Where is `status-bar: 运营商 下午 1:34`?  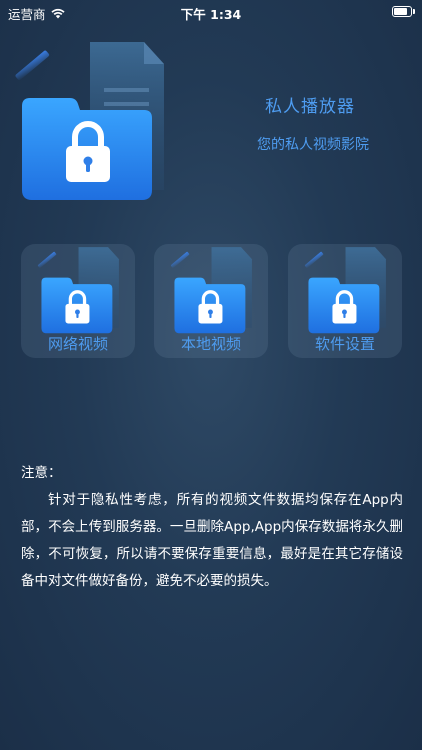 status-bar: 运营商 下午 1:34 is located at coordinates (211, 12).